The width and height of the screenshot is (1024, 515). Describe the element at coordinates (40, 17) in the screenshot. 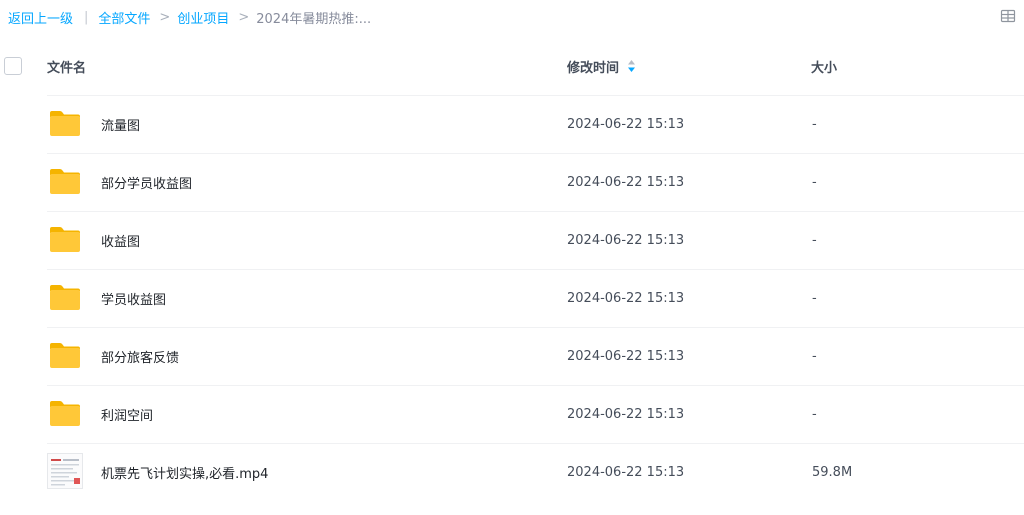

I see `back-link: 返回上一级` at that location.